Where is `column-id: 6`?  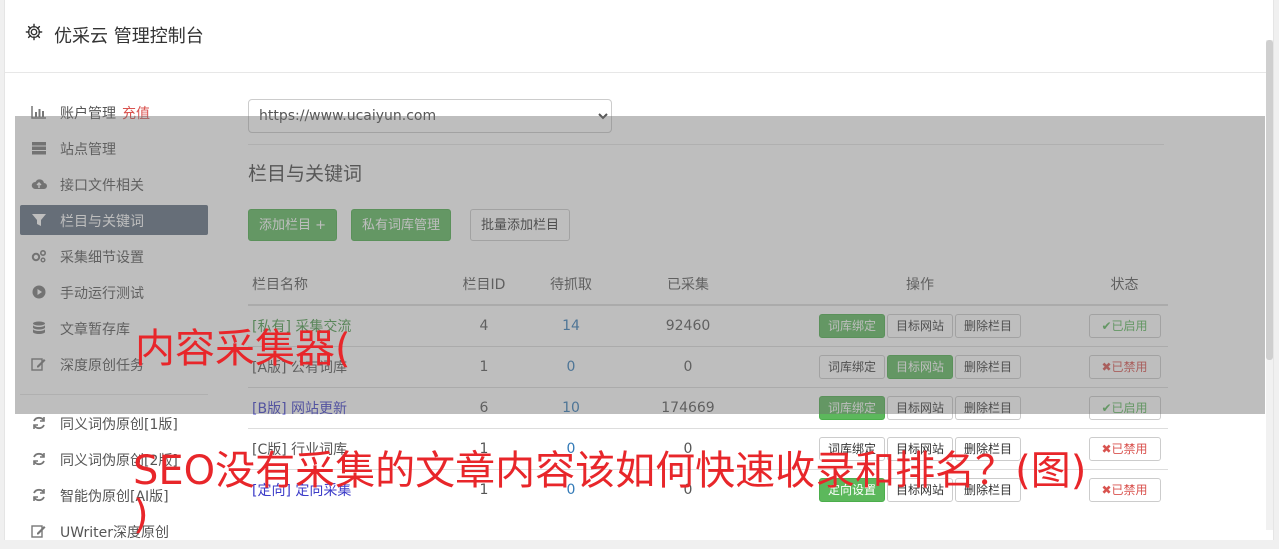
column-id: 6 is located at coordinates (484, 408).